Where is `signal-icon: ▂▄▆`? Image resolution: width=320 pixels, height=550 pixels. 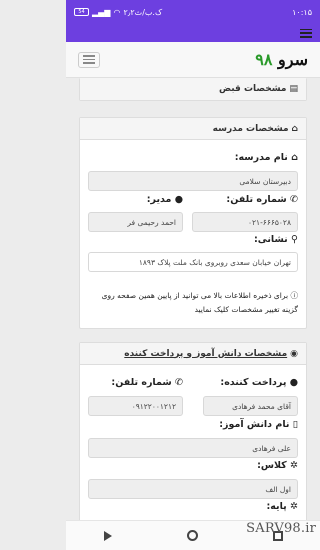 signal-icon: ▂▄▆ is located at coordinates (101, 12).